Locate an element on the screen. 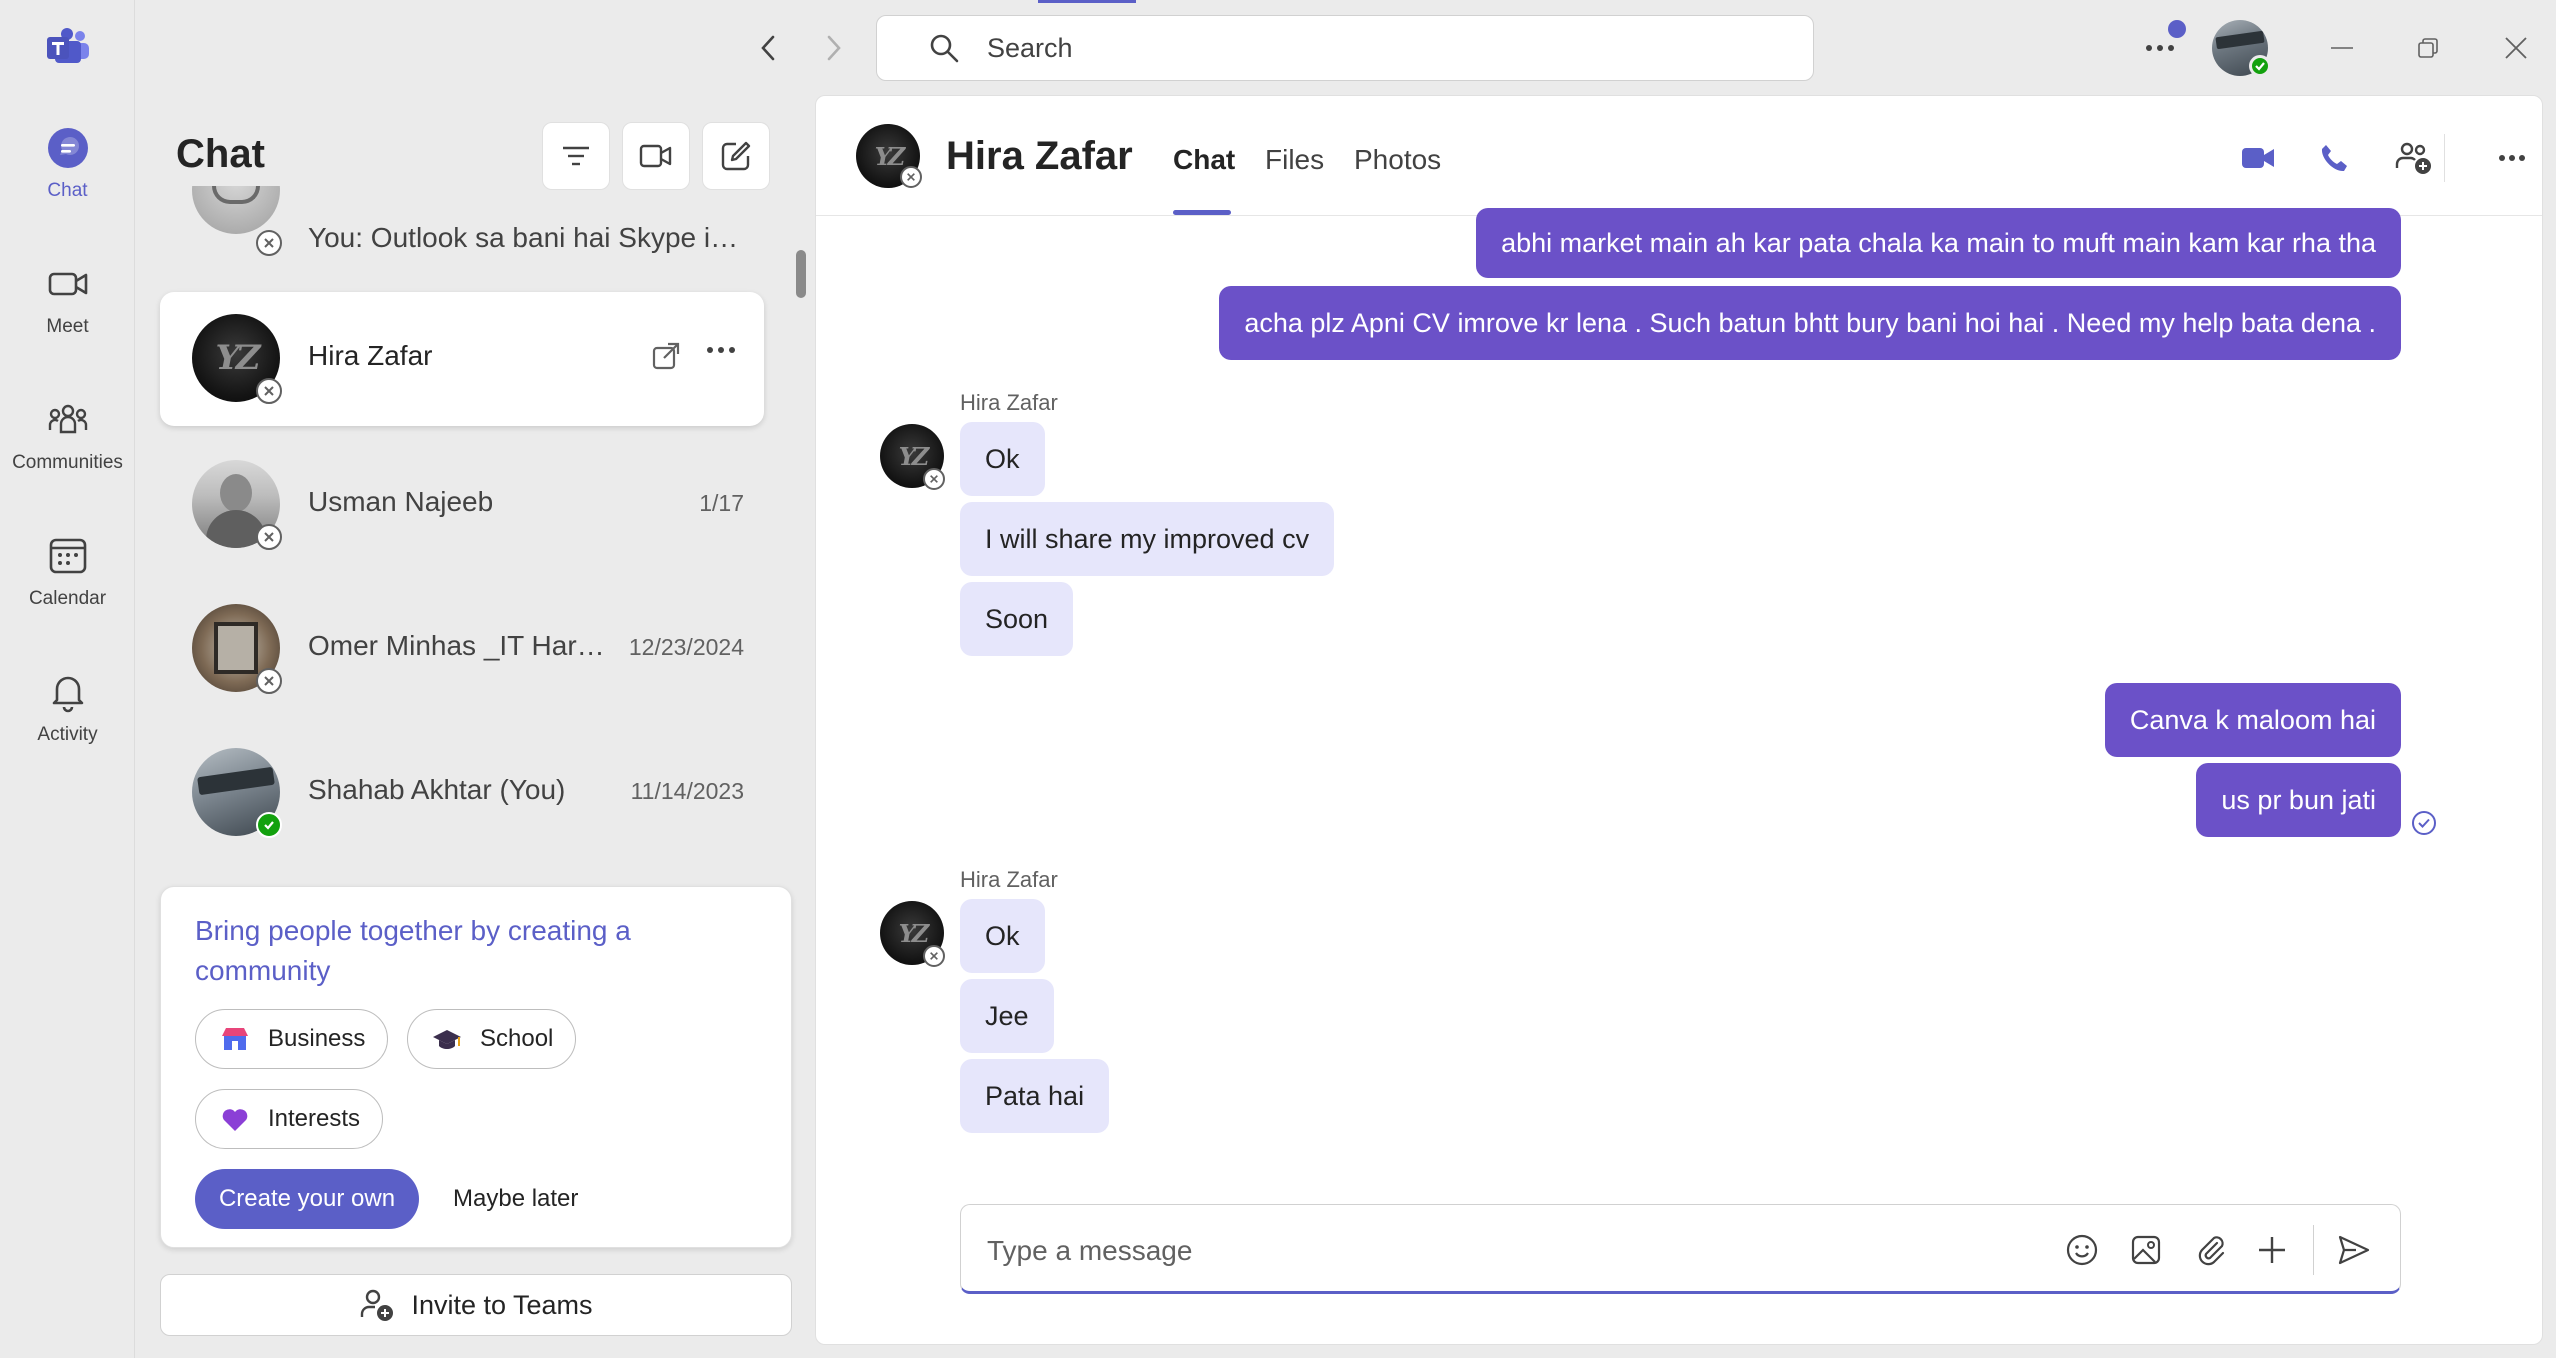 Image resolution: width=2556 pixels, height=1358 pixels. search-icon is located at coordinates (944, 48).